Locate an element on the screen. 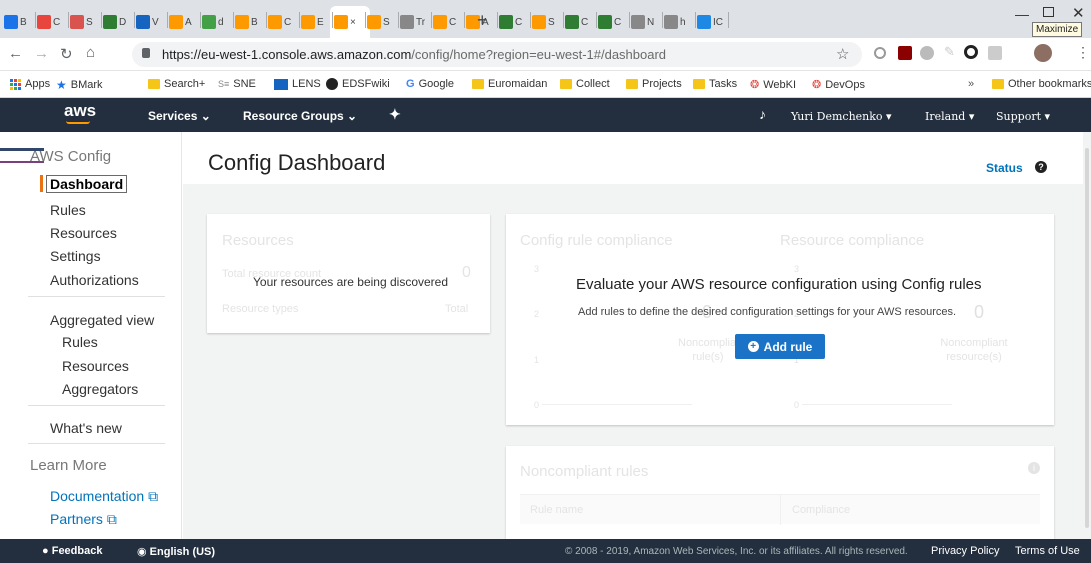  browser-menu-icon: ⋮ is located at coordinates (1083, 52).